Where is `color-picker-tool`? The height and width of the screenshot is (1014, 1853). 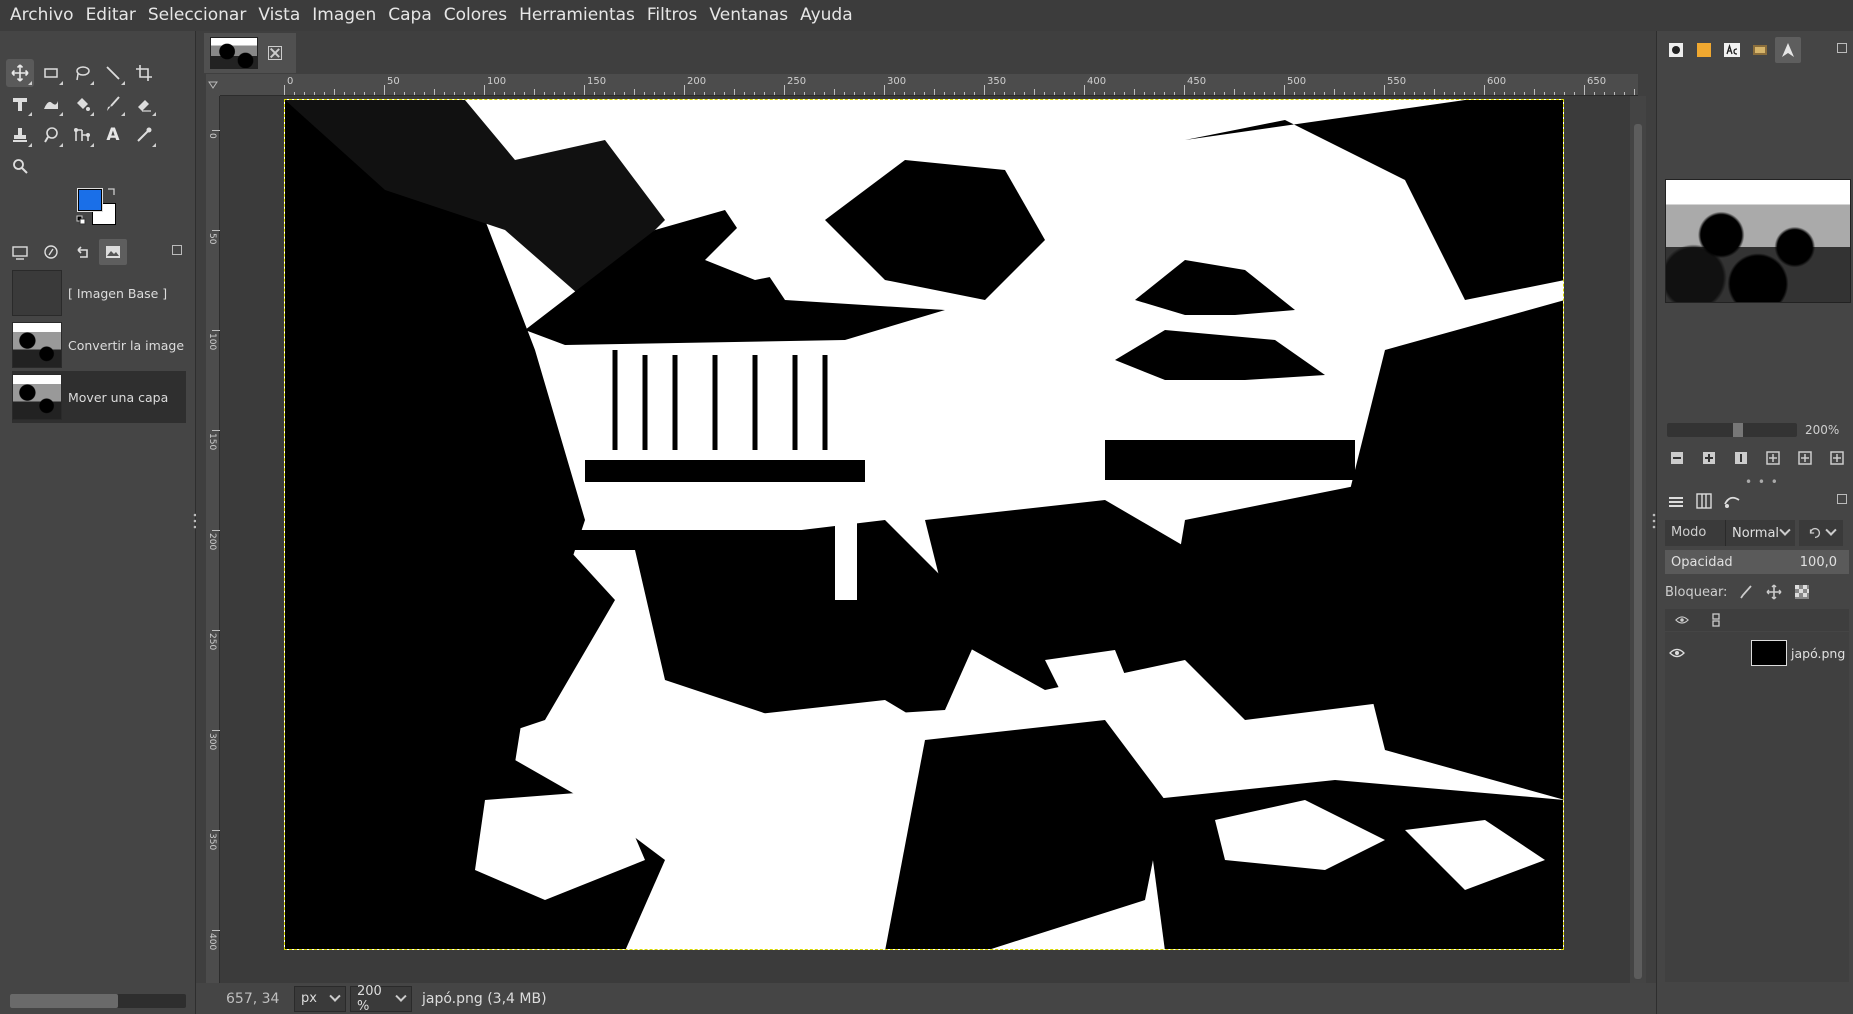 color-picker-tool is located at coordinates (144, 135).